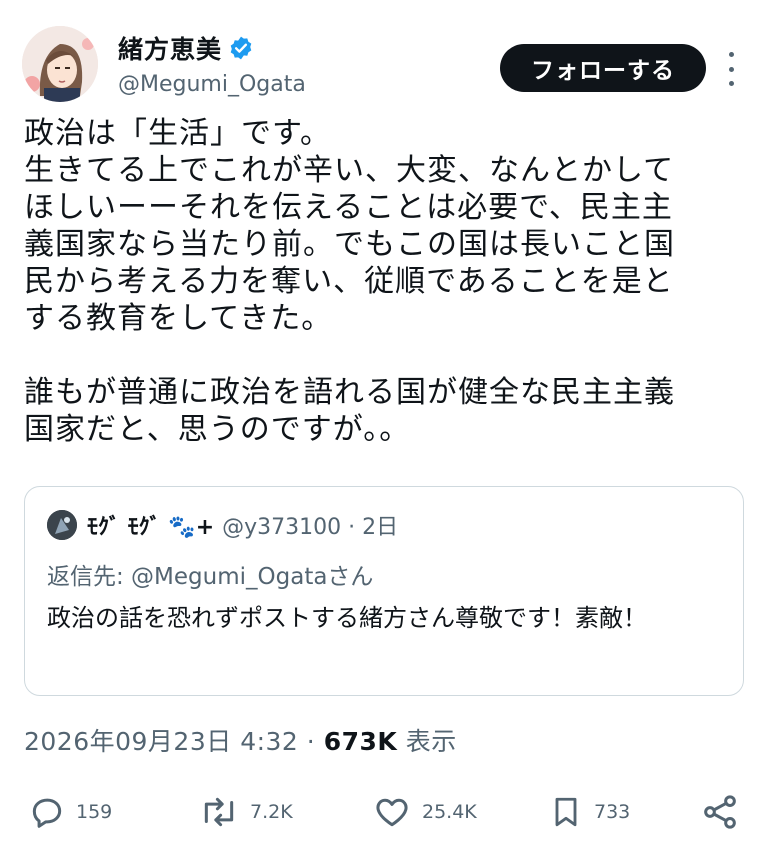  Describe the element at coordinates (60, 64) in the screenshot. I see `author-avatar` at that location.